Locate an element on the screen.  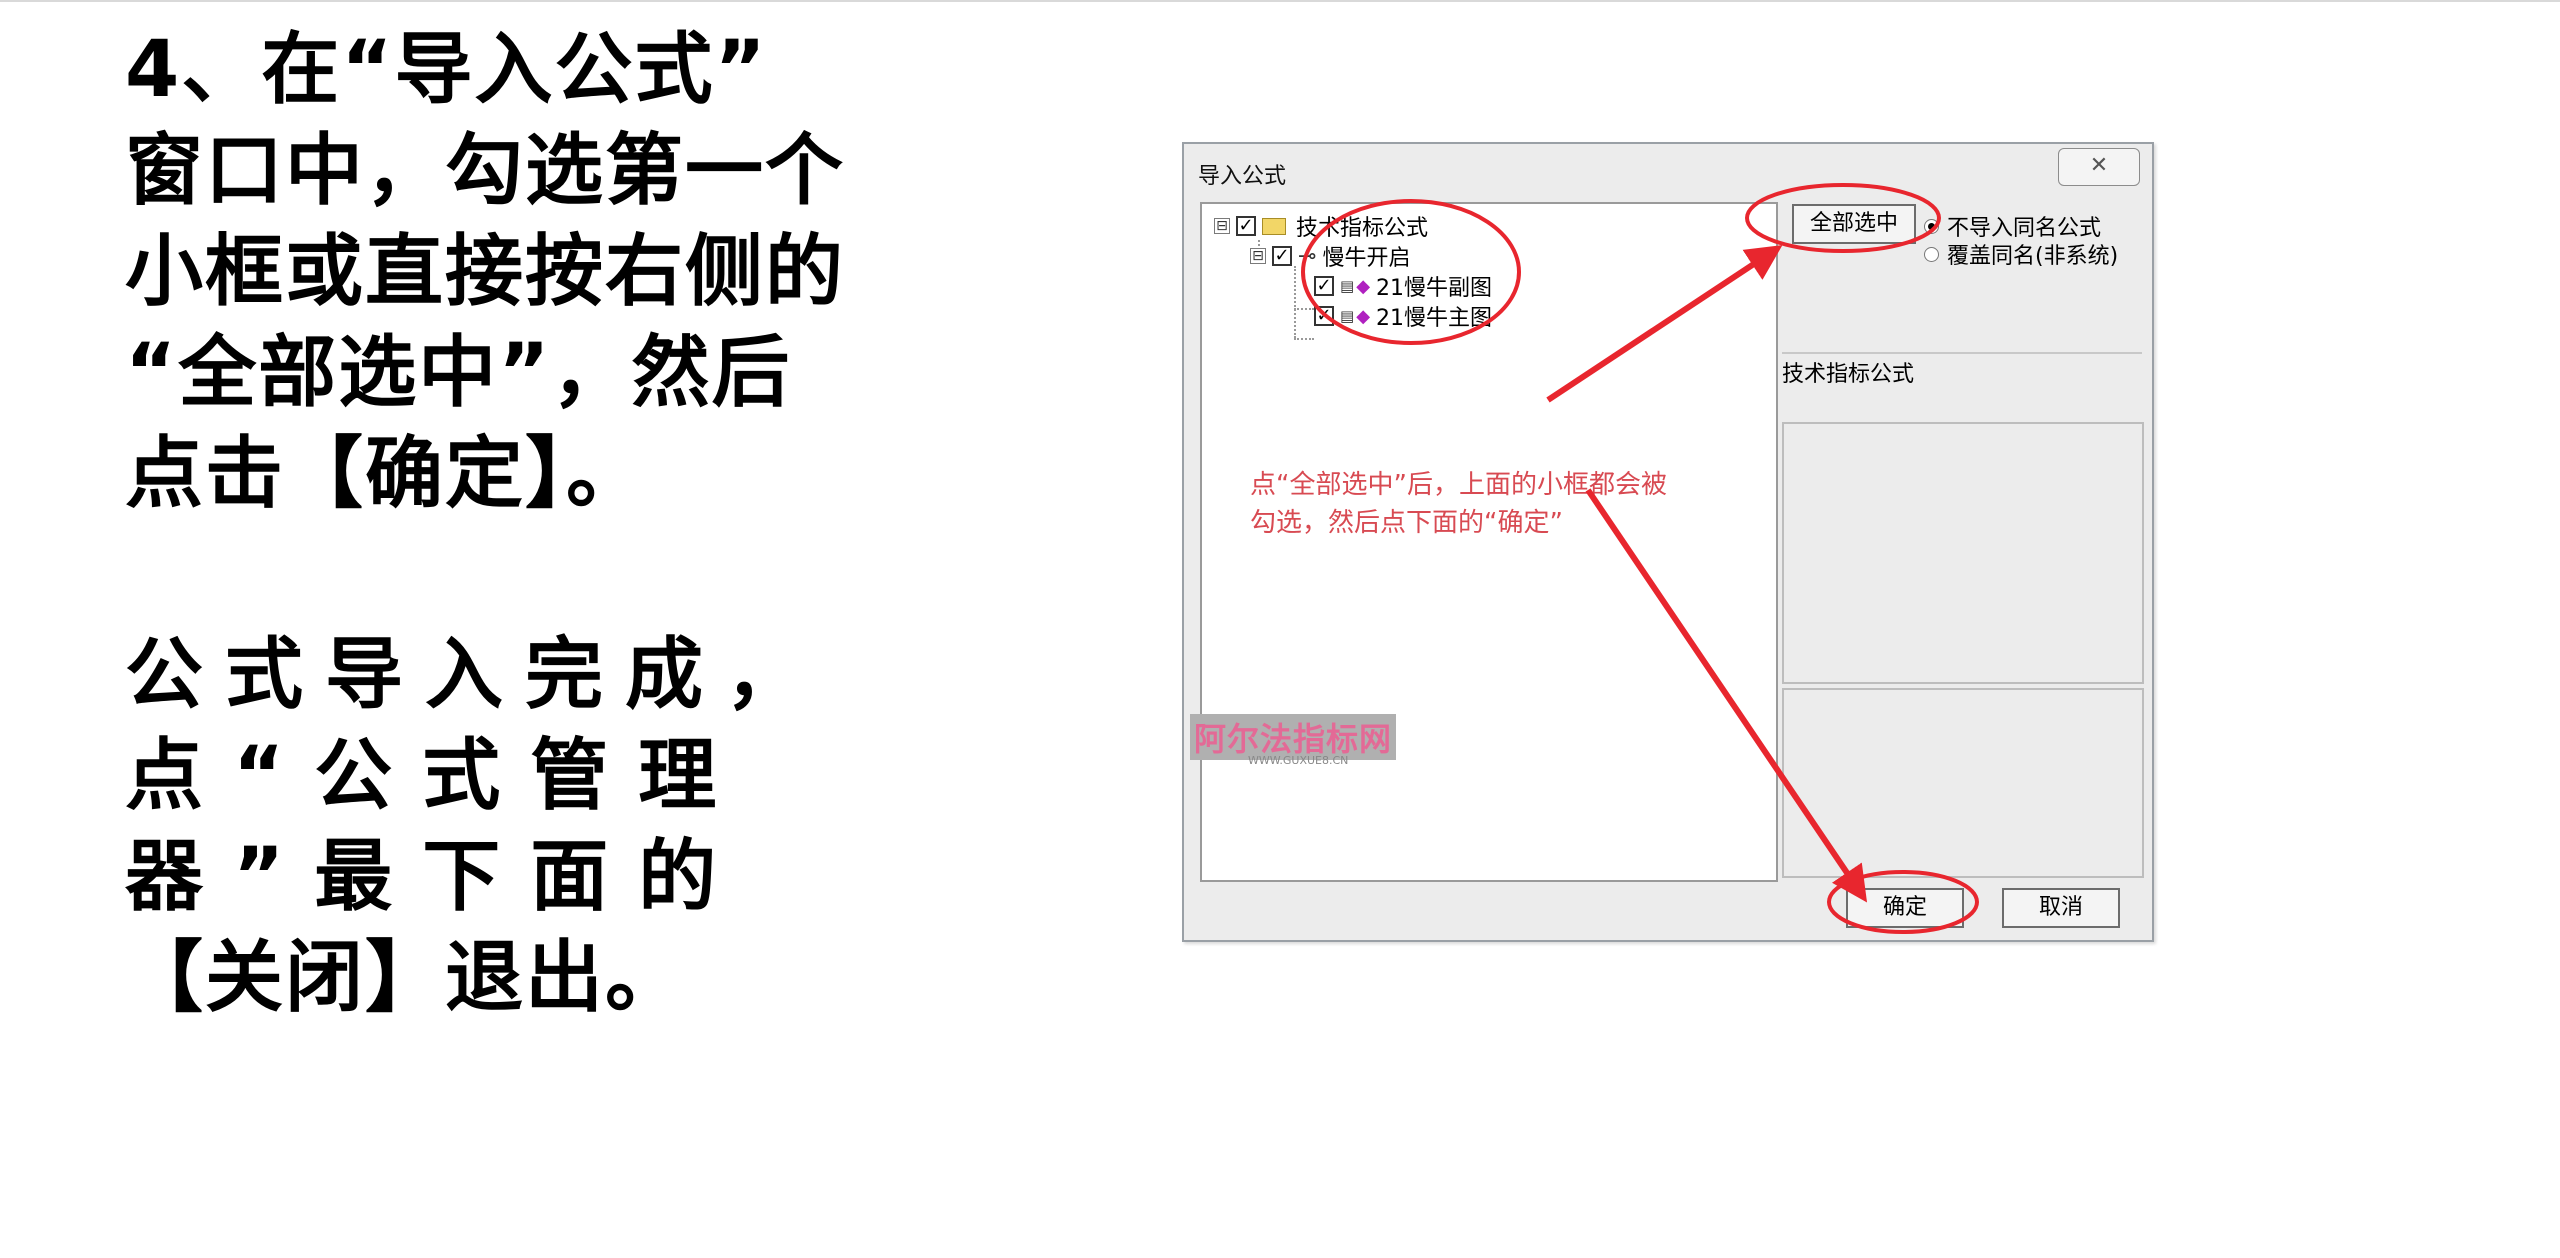
select-all-button: 全部选中 is located at coordinates (1854, 224).